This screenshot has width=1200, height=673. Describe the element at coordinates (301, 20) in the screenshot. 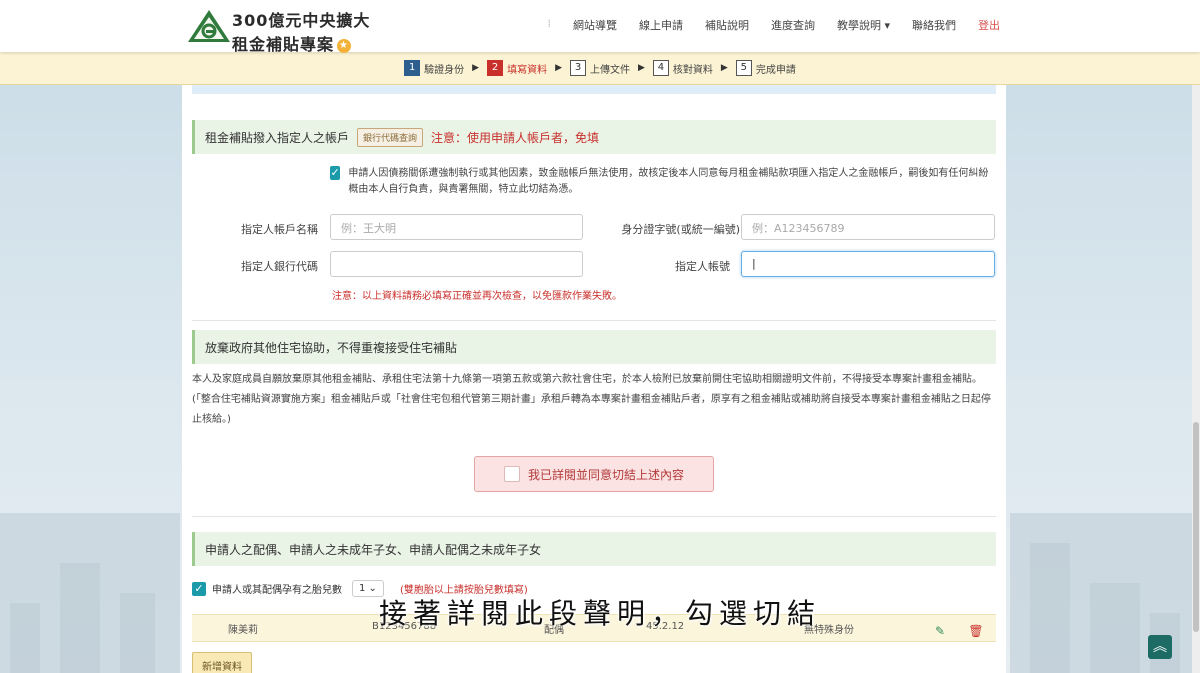

I see `logo-title-line1: 300億元中央擴大` at that location.